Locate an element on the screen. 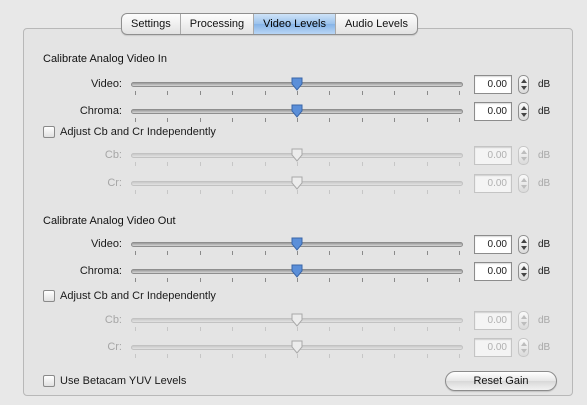 This screenshot has width=587, height=405. analog-out-cb-row: Cb: 0.00 dB is located at coordinates (293, 321).